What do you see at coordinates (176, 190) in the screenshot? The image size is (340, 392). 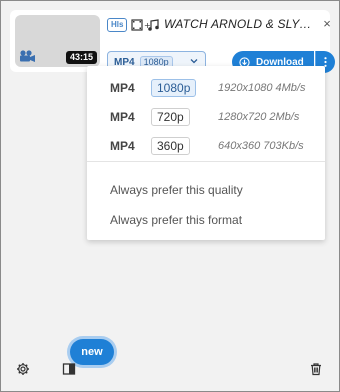 I see `prefer-quality-option: Always prefer this quality` at bounding box center [176, 190].